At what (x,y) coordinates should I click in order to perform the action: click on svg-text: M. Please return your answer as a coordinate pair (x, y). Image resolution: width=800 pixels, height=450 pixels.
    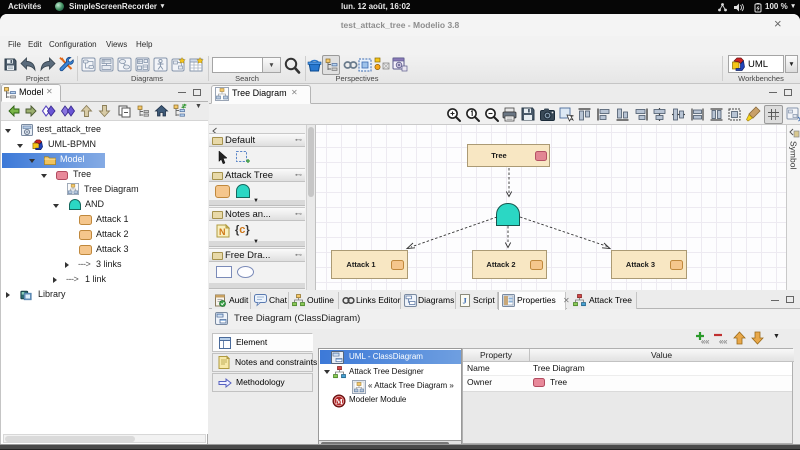
    Looking at the image, I should click on (339, 400).